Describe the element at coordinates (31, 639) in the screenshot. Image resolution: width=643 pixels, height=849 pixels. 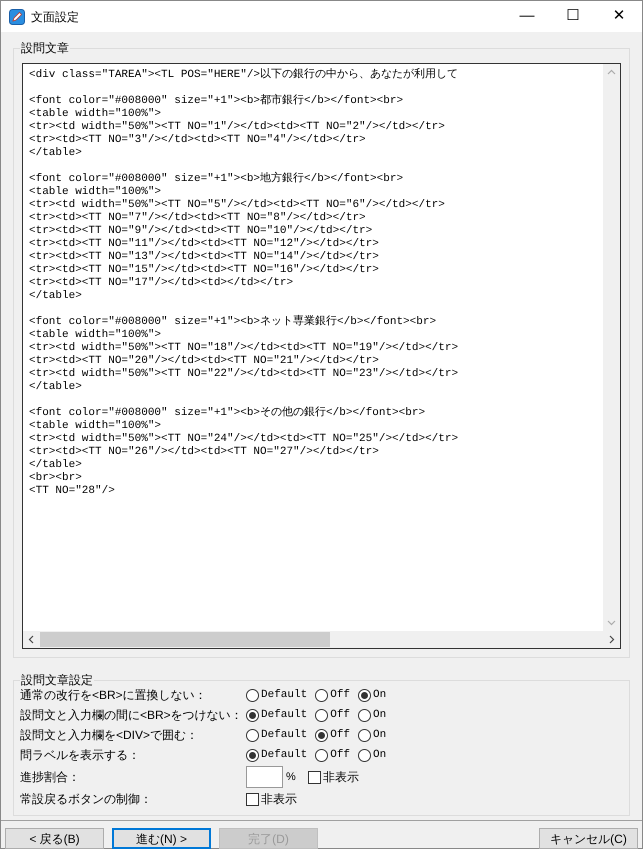
I see `scroll-left-icon` at that location.